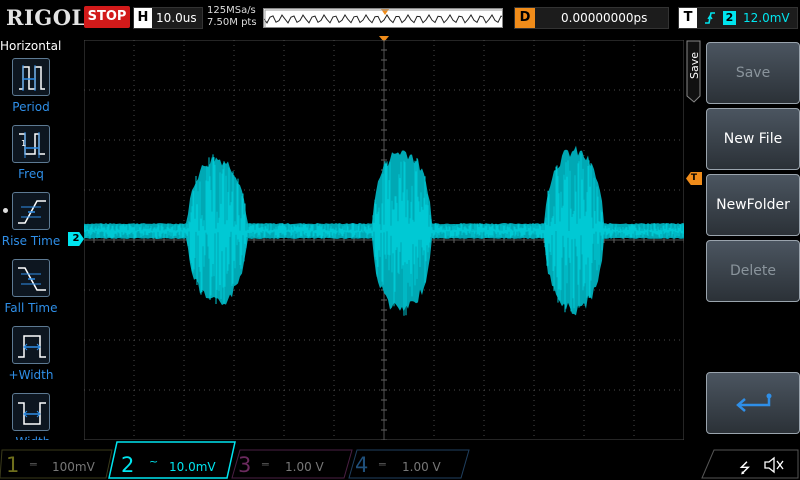 This screenshot has width=800, height=480. What do you see at coordinates (745, 469) in the screenshot?
I see `usb-icon: ⭍` at bounding box center [745, 469].